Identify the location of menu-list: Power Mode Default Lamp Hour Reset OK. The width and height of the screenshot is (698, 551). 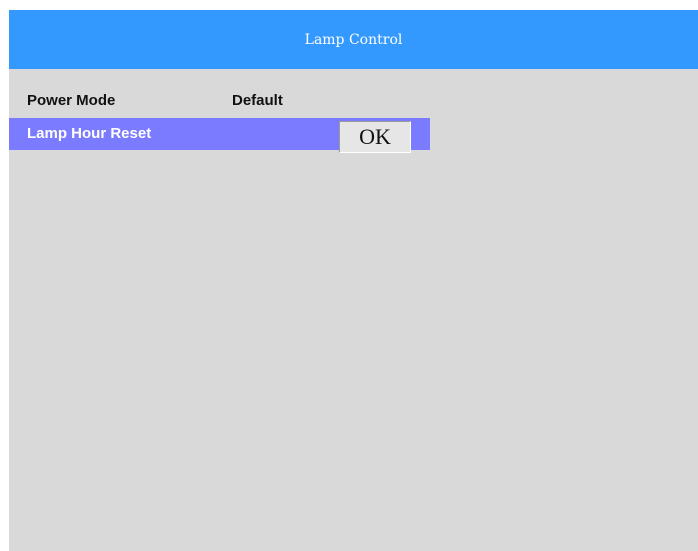
(219, 119).